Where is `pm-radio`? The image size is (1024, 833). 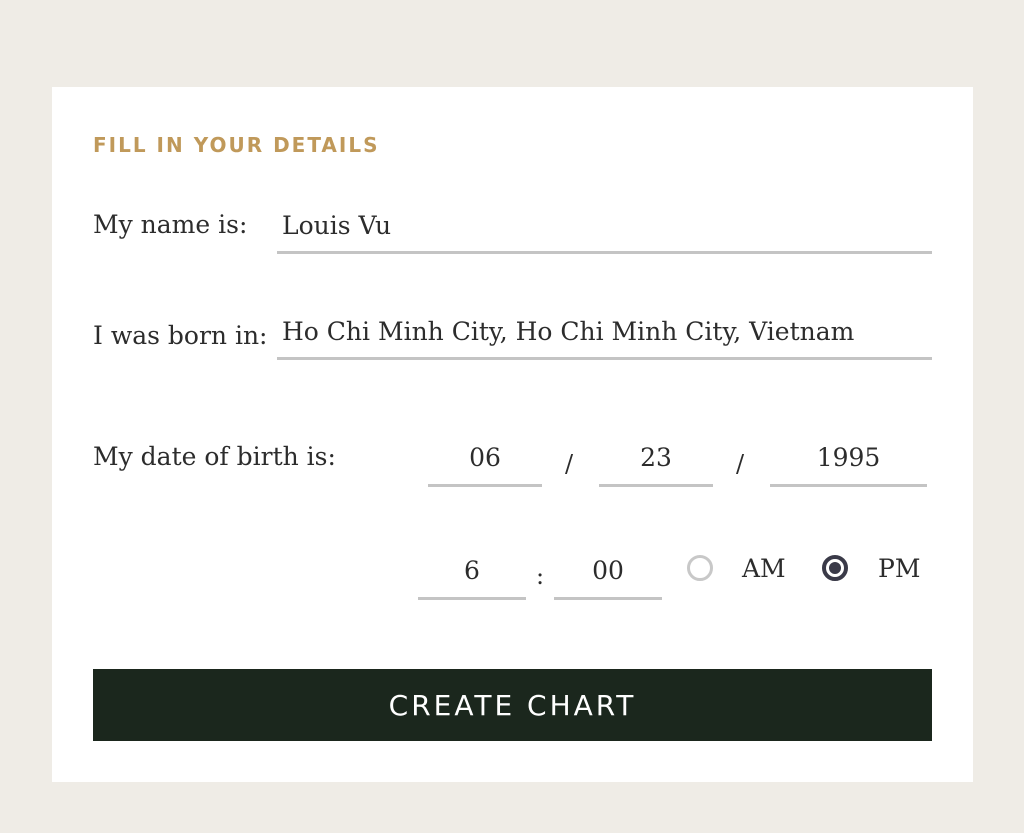
pm-radio is located at coordinates (835, 568).